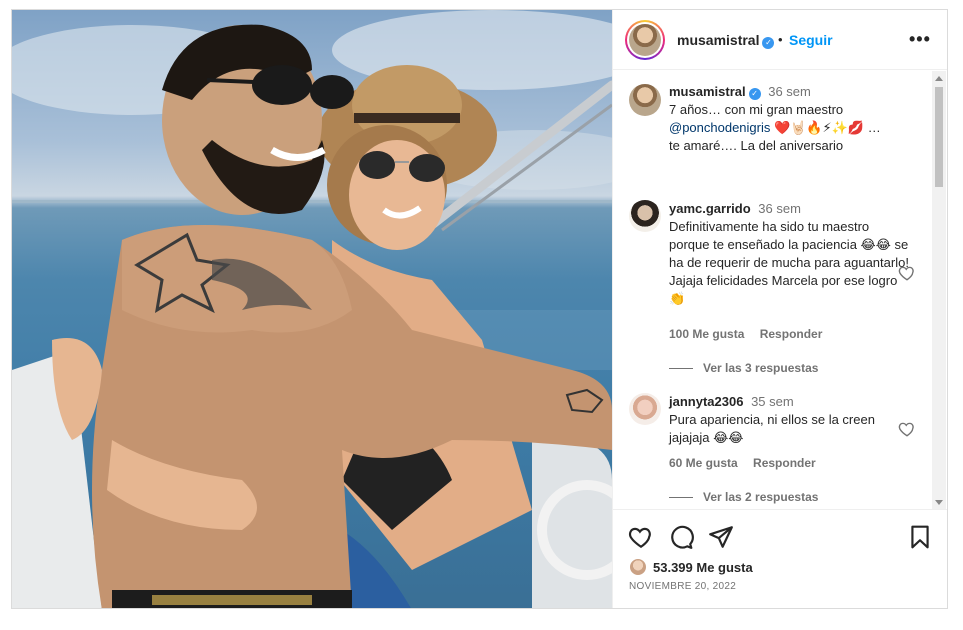 This screenshot has height=630, width=963. What do you see at coordinates (706, 401) in the screenshot?
I see `comment-username: jannyta2306` at bounding box center [706, 401].